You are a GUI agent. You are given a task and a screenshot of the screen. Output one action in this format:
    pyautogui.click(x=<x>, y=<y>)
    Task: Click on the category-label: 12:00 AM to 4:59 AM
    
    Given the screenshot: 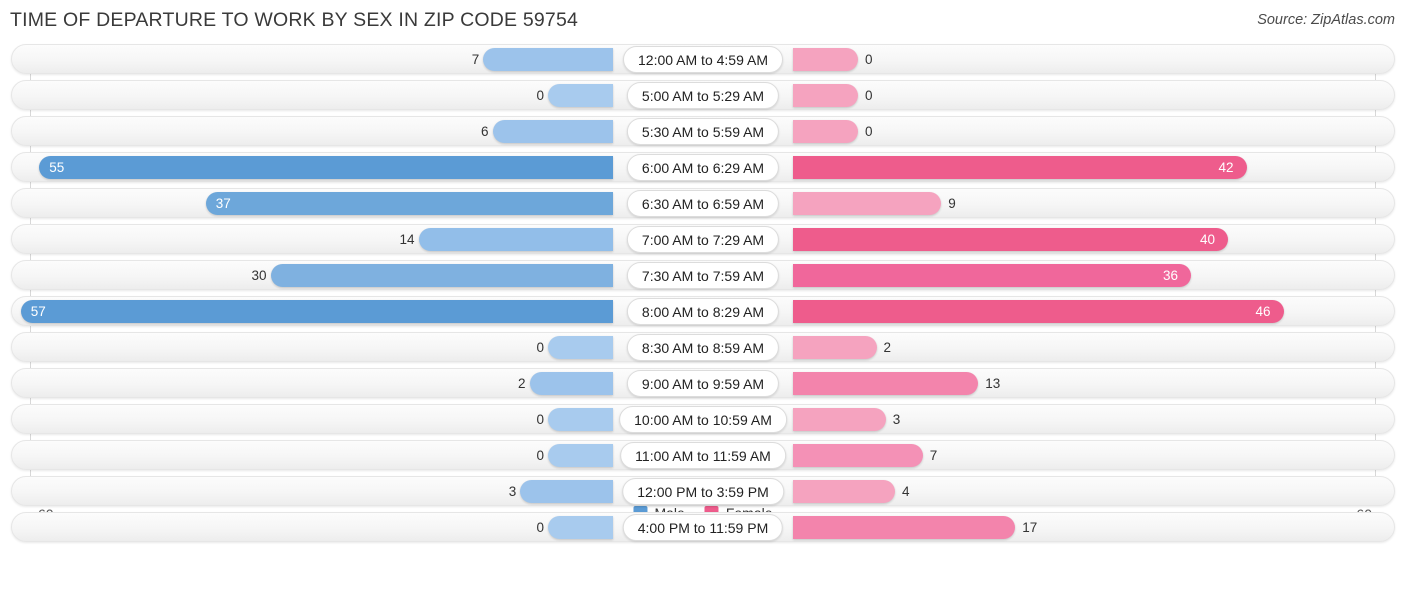 What is the action you would take?
    pyautogui.click(x=703, y=59)
    